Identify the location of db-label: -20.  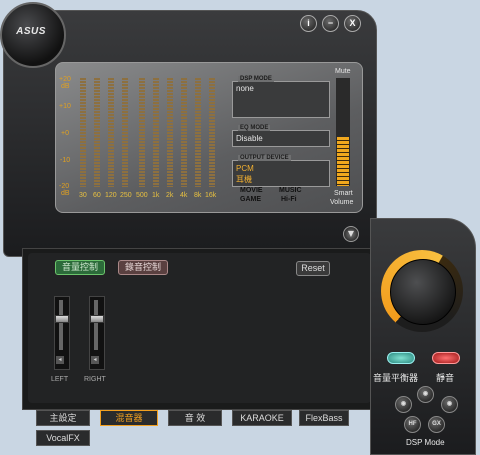
(64, 186).